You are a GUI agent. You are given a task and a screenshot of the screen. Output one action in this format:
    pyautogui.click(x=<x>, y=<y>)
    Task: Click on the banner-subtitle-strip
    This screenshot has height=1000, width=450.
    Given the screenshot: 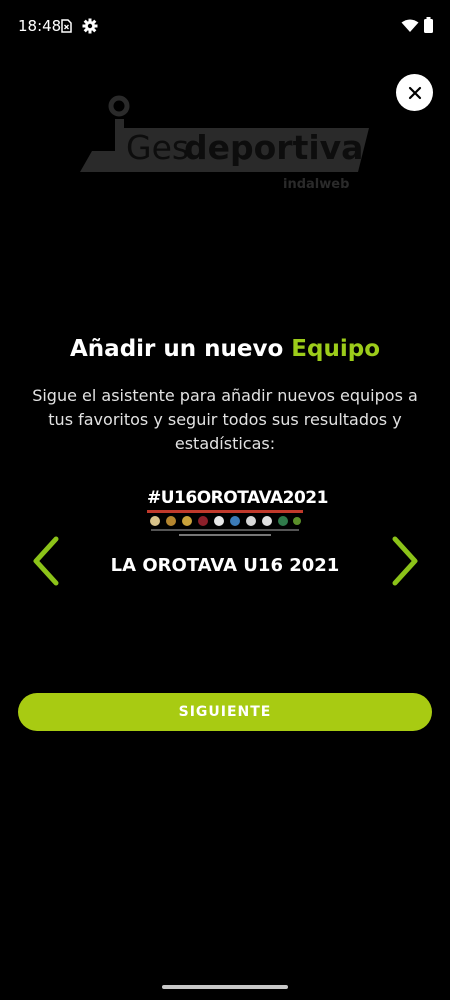 What is the action you would take?
    pyautogui.click(x=225, y=511)
    